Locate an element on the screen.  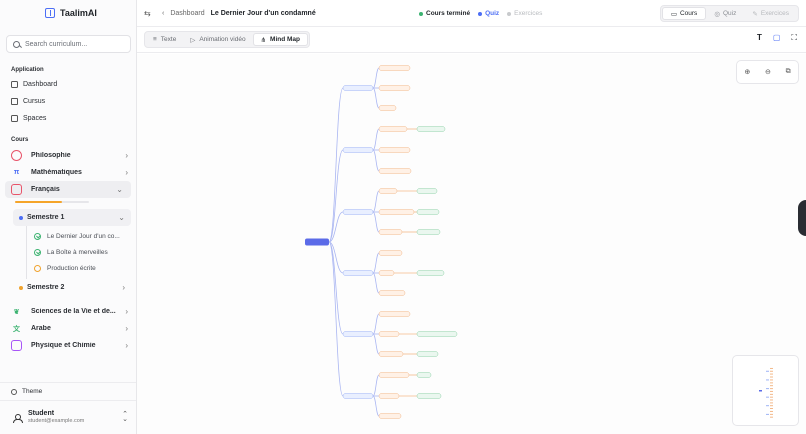
tab-label: Texte is located at coordinates (168, 39).